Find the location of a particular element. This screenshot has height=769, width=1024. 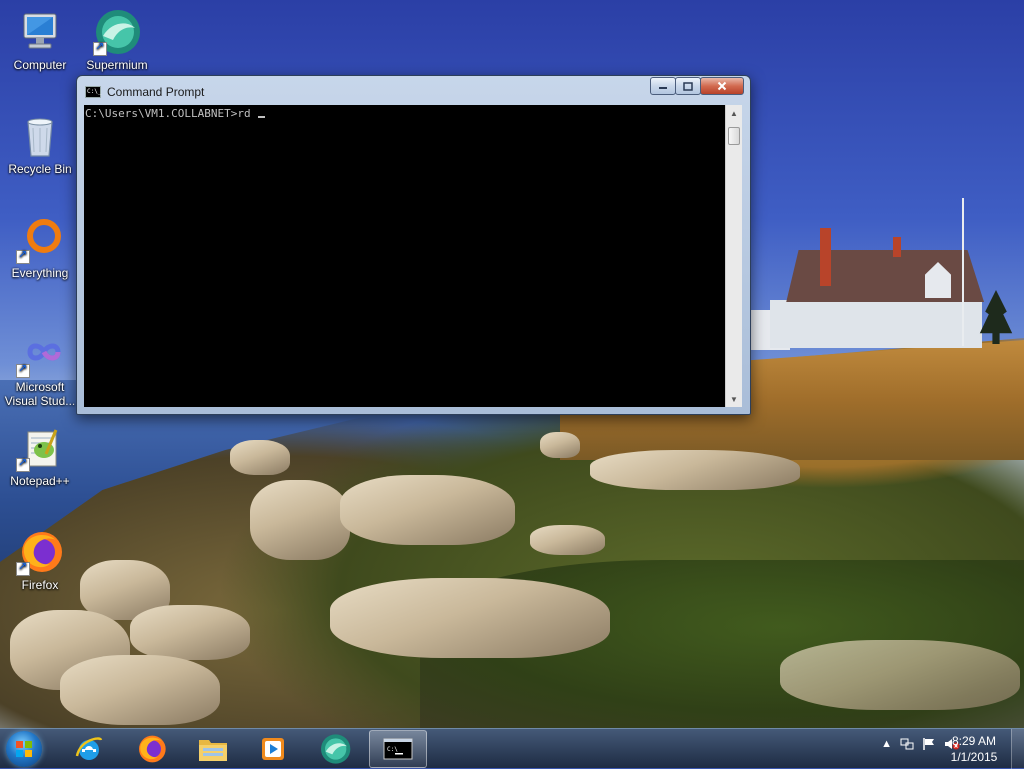

desktop-icon-notepad-plus-plus: Notepad++ is located at coordinates (40, 456).